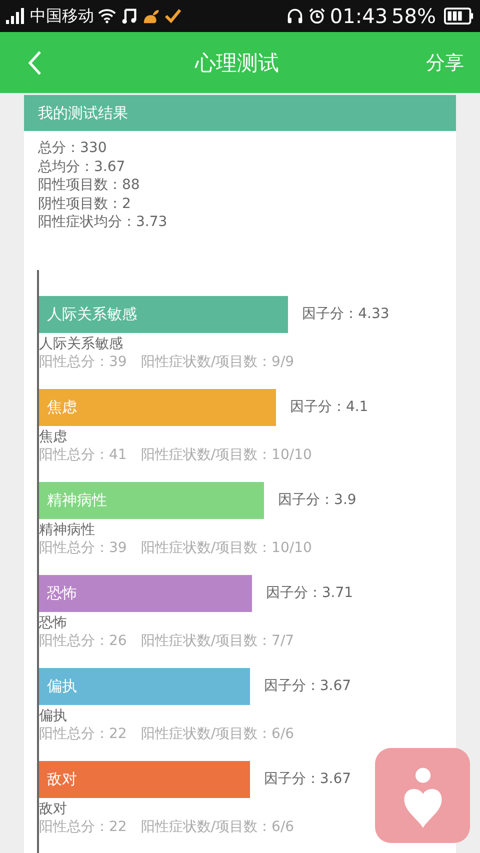 The image size is (480, 853). Describe the element at coordinates (329, 407) in the screenshot. I see `factor-score: 因子分：4.1` at that location.